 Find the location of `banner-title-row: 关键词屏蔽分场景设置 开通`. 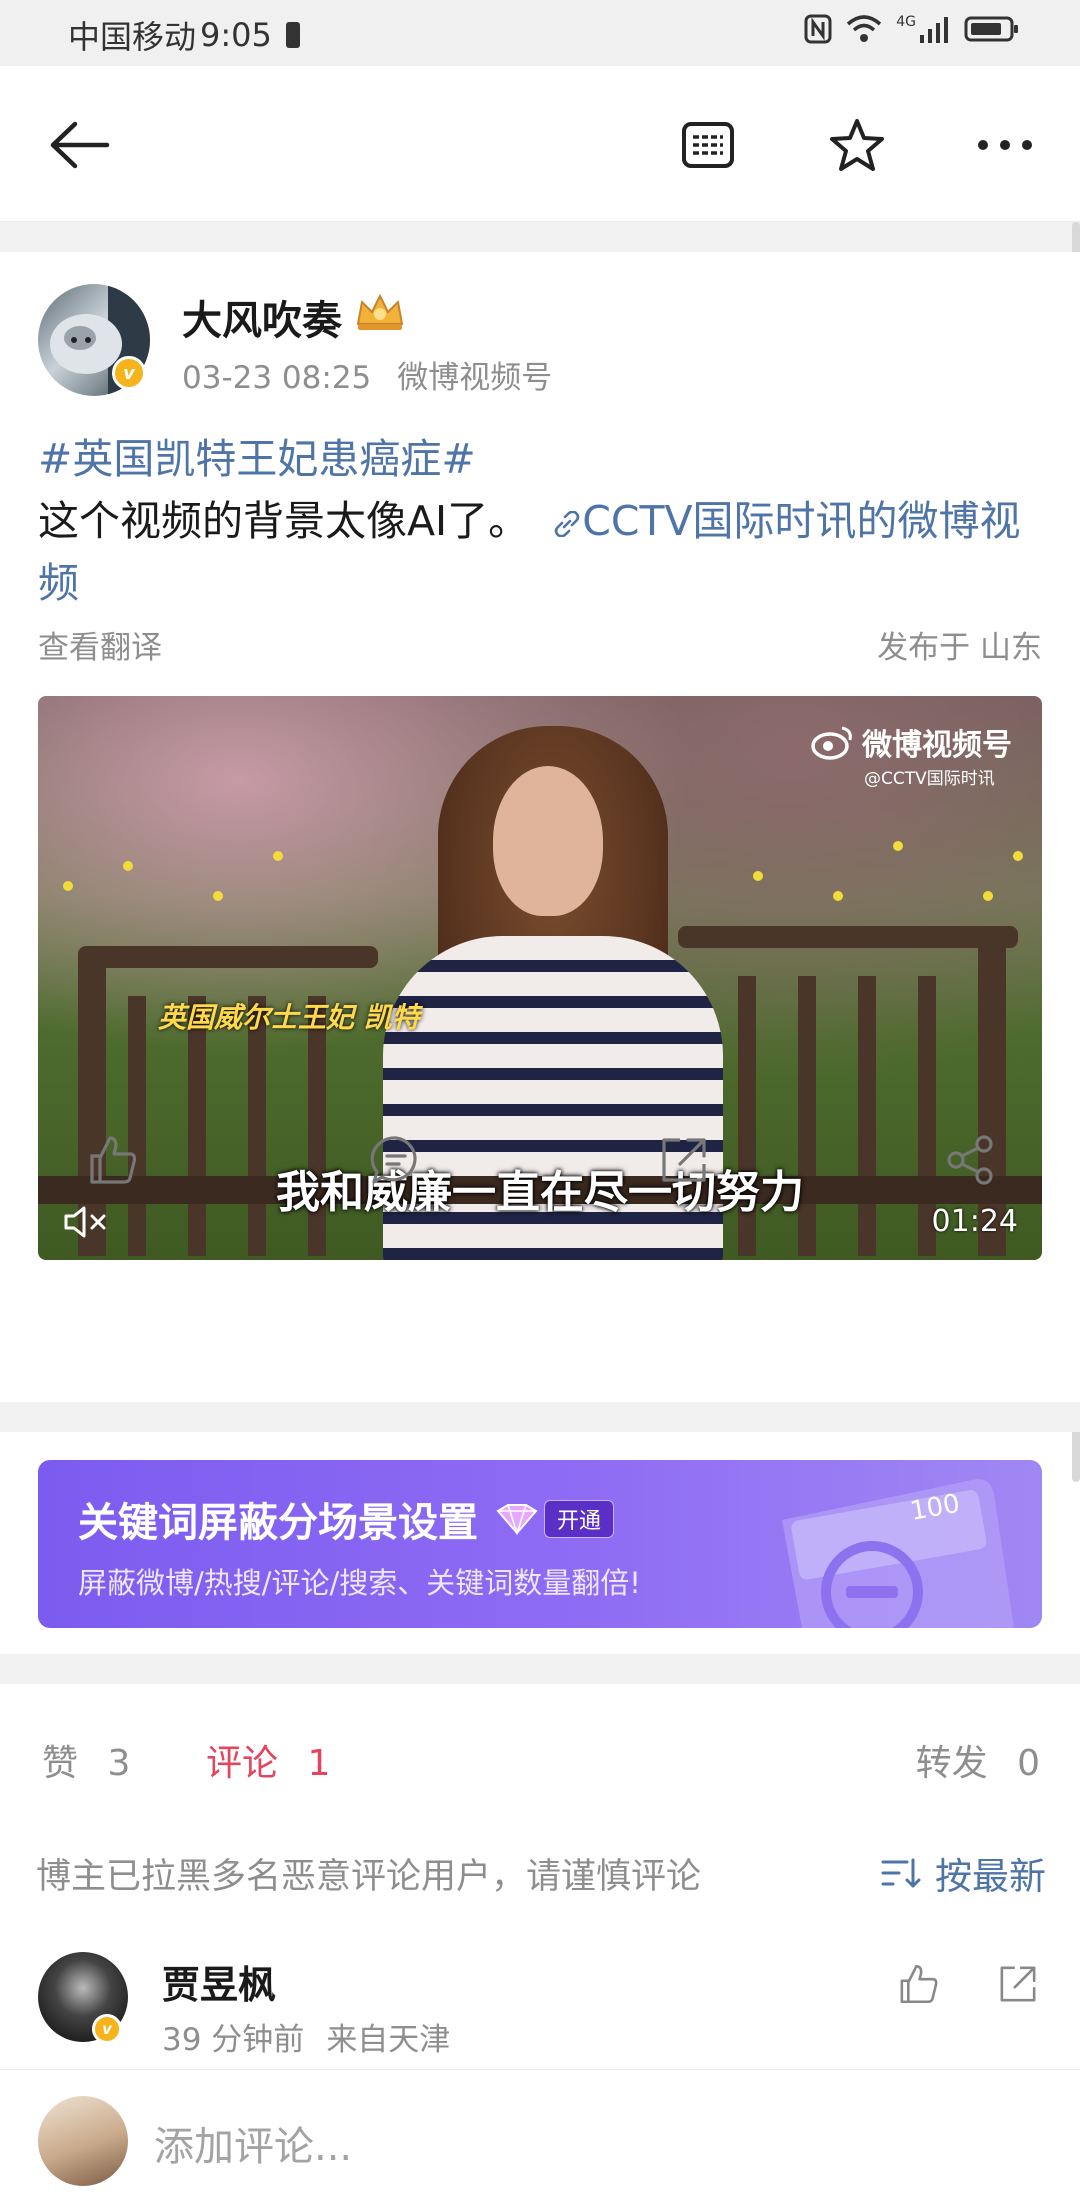

banner-title-row: 关键词屏蔽分场景设置 开通 is located at coordinates (346, 1519).